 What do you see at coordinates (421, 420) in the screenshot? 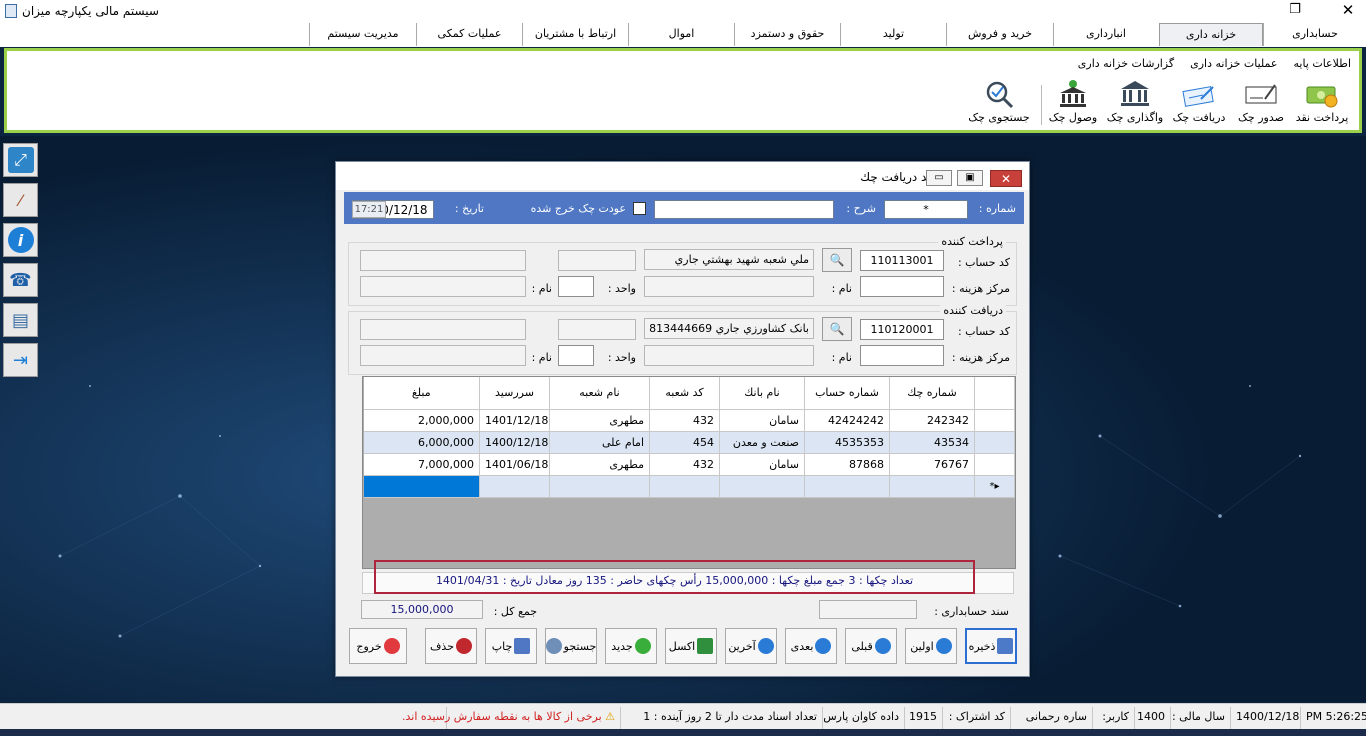
I see `cell-amount: 2,000,000` at bounding box center [421, 420].